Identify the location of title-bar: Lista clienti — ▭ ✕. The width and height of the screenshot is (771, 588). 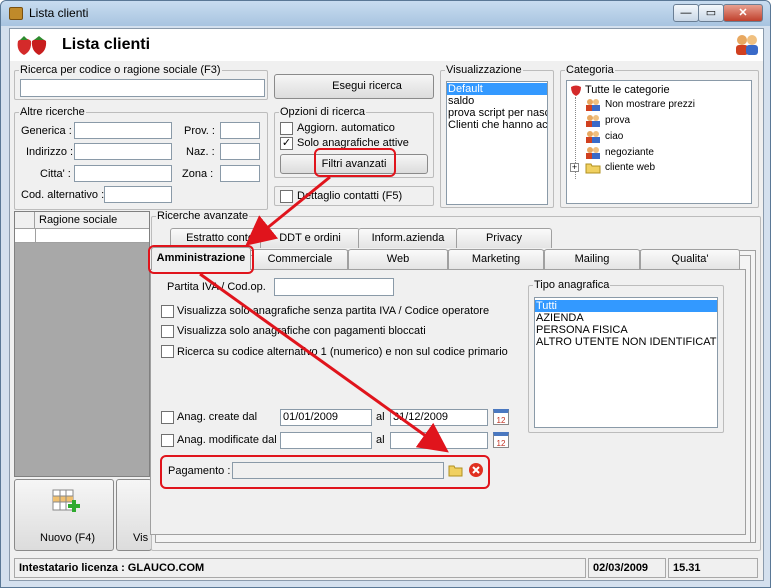
(385, 13).